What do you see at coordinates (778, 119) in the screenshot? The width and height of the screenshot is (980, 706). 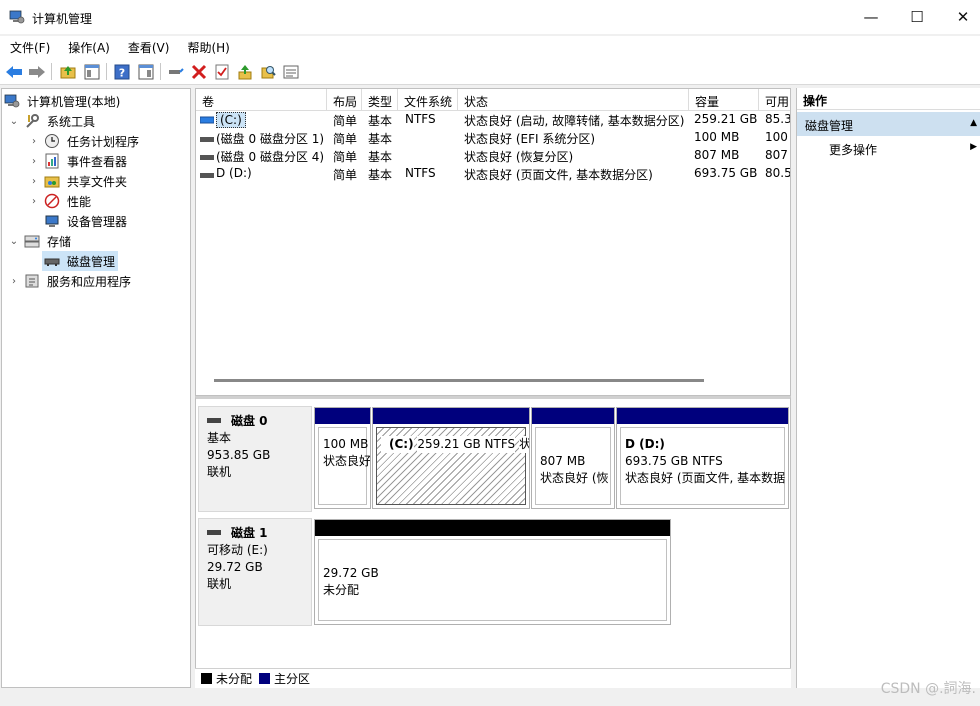 I see `volume-free: 85.3` at bounding box center [778, 119].